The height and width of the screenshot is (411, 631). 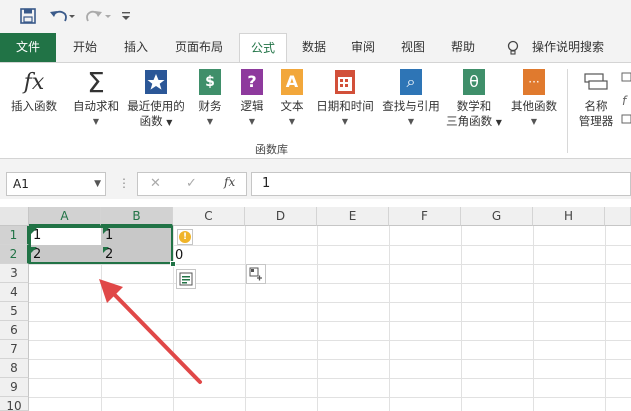 What do you see at coordinates (14, 216) in the screenshot?
I see `select-all-corner` at bounding box center [14, 216].